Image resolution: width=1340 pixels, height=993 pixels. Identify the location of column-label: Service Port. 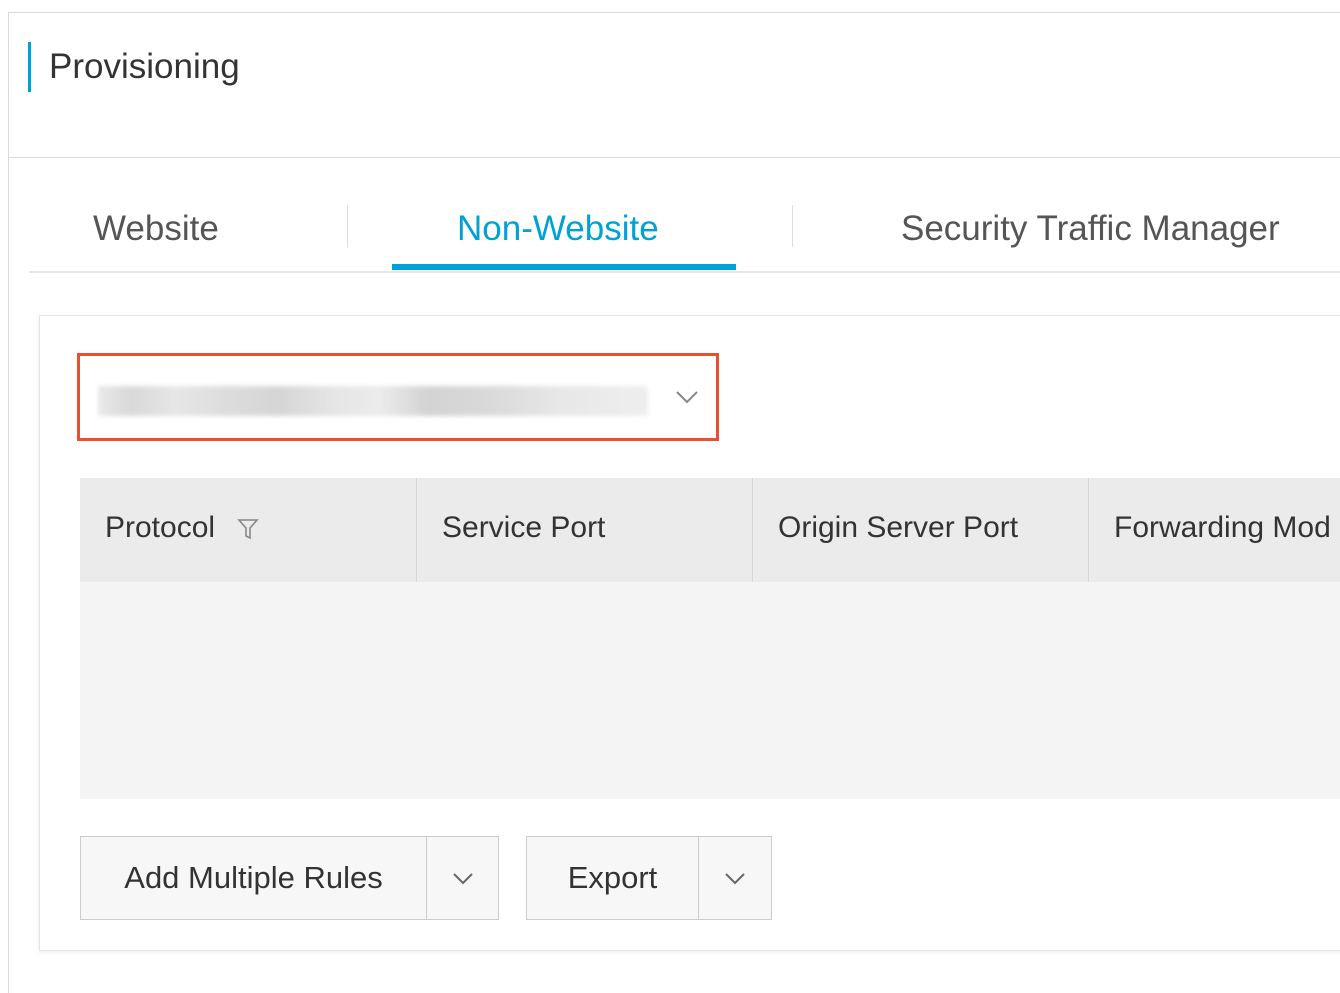
(524, 527).